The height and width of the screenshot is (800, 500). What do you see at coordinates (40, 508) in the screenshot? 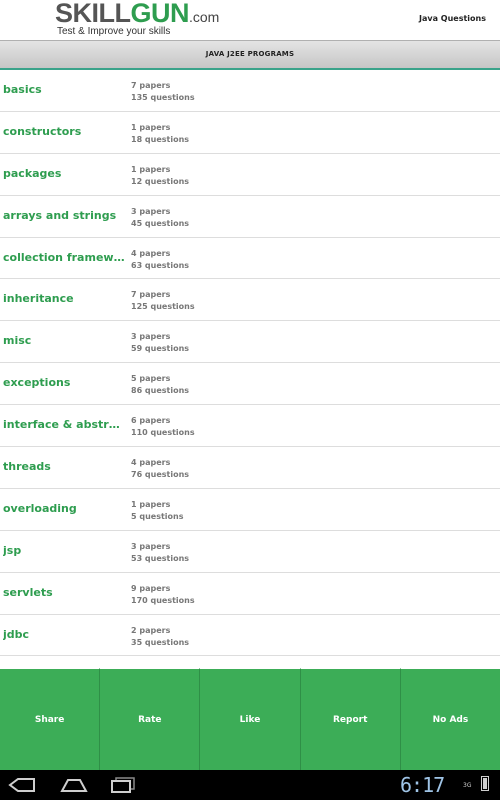
I see `topic-title: overloading` at bounding box center [40, 508].